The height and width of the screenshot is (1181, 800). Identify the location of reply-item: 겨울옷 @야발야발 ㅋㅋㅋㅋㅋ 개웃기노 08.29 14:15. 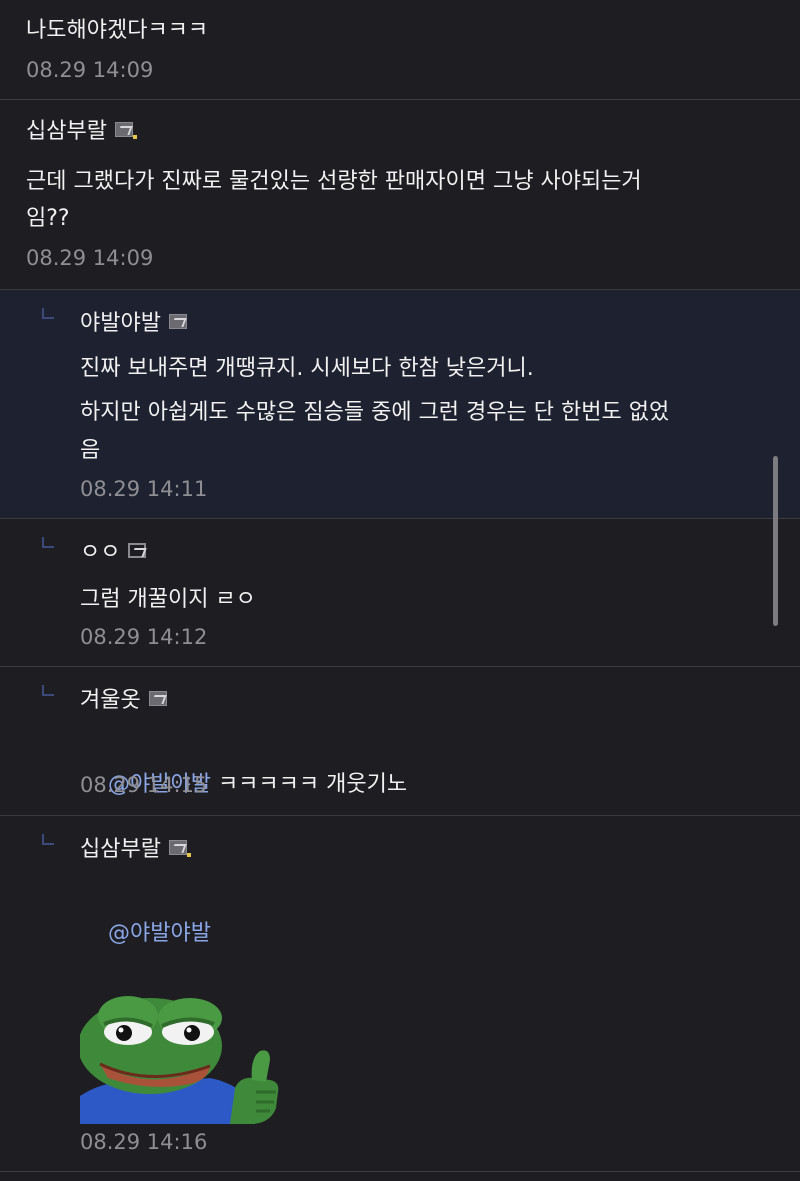
(400, 741).